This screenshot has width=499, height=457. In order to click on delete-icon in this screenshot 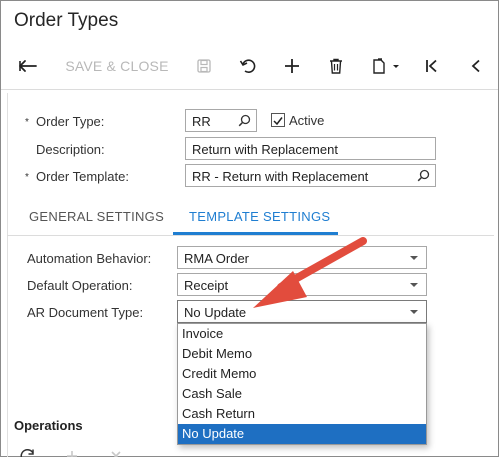, I will do `click(336, 66)`.